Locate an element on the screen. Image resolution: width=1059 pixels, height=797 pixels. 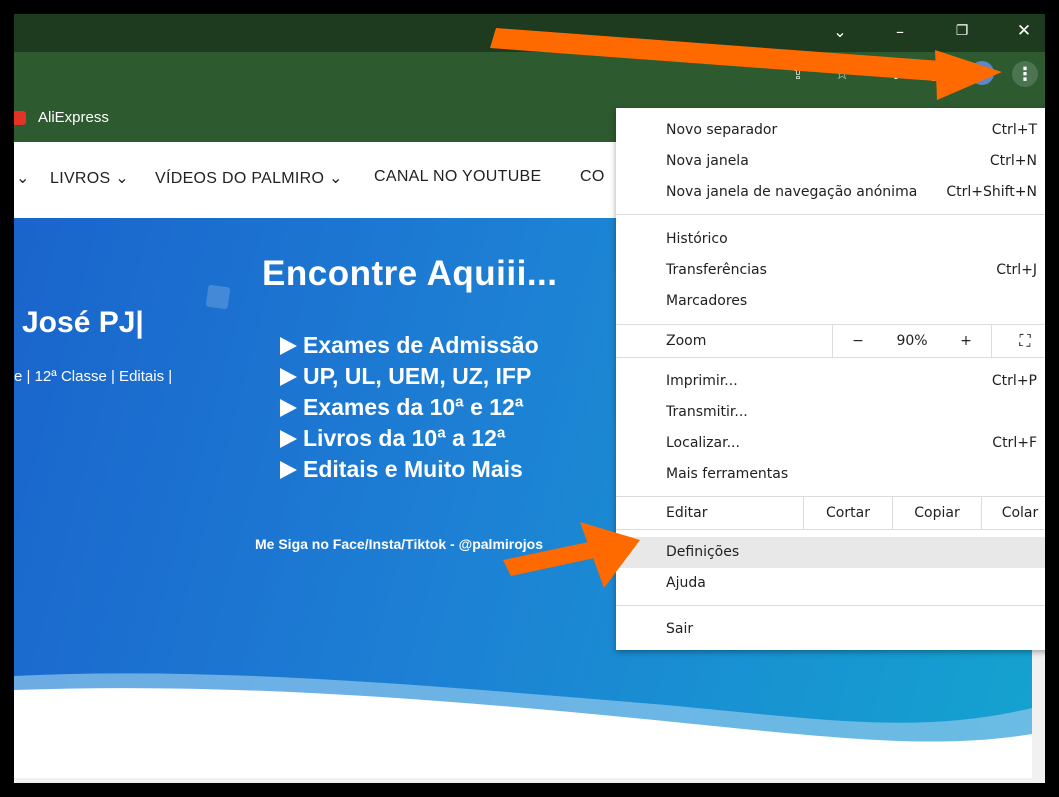
tab-search-icon: ⌄ is located at coordinates (840, 31).